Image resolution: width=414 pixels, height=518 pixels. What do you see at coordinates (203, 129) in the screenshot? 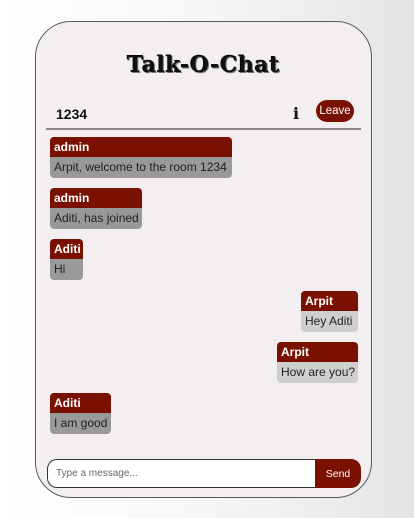
I see `header-divider` at bounding box center [203, 129].